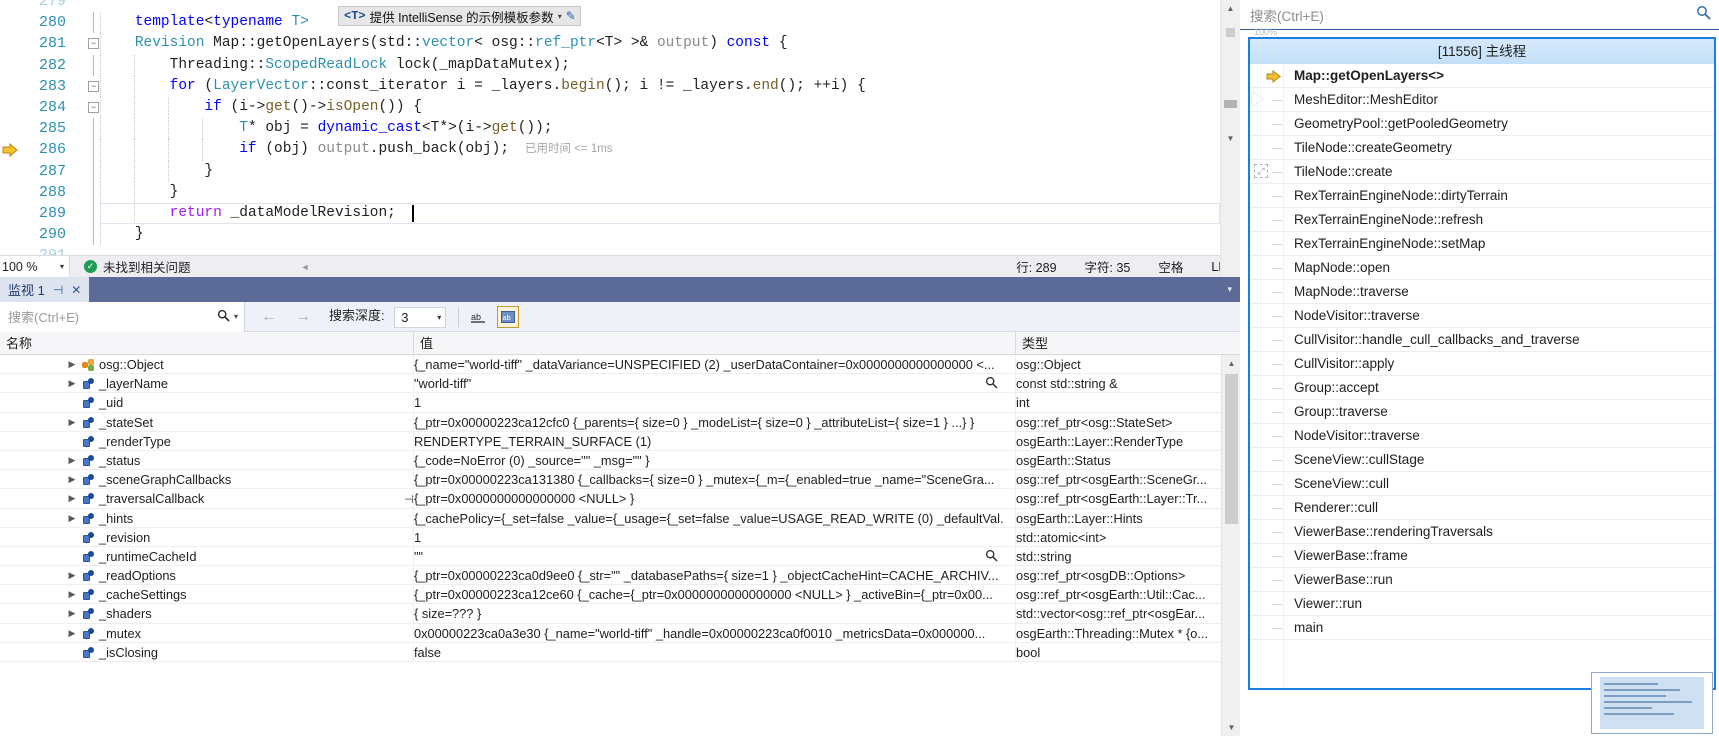 The height and width of the screenshot is (736, 1719). I want to click on watch-search-input: 搜索(Ctrl+E) ▾, so click(122, 316).